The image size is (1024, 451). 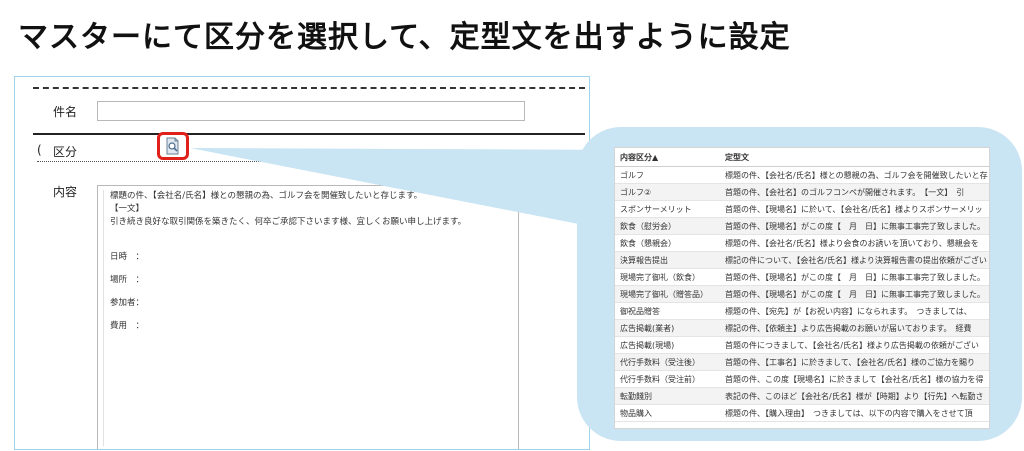 I want to click on cell-template: 首題の件、【工事名】に於きまして、【会社名/氏名】様のご協力を賜り, so click(x=854, y=362).